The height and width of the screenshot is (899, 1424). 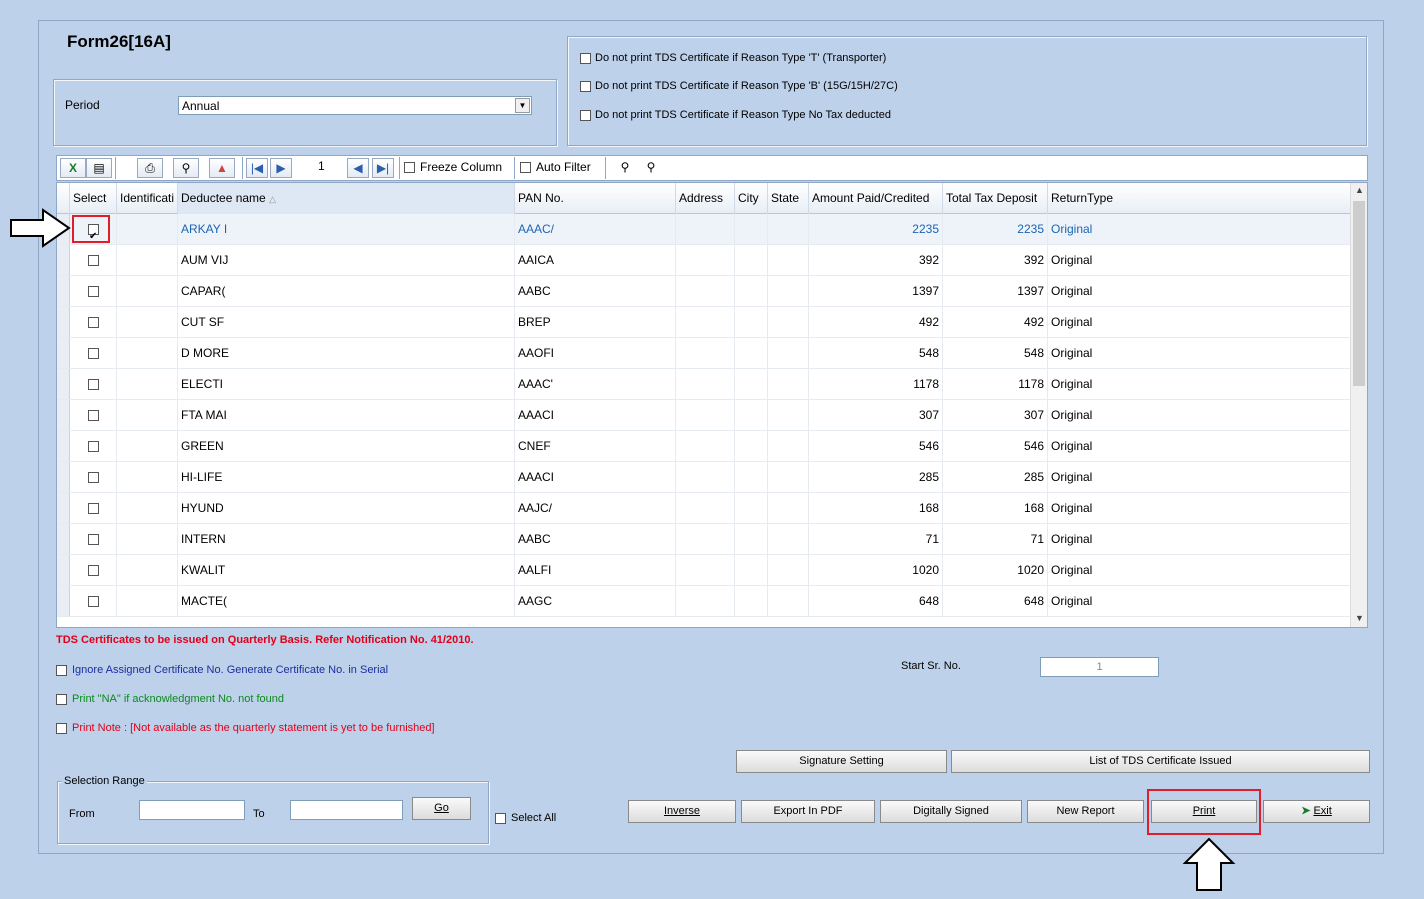 What do you see at coordinates (704, 353) in the screenshot?
I see `table-row: D MORE AAOFI 548 548 Original` at bounding box center [704, 353].